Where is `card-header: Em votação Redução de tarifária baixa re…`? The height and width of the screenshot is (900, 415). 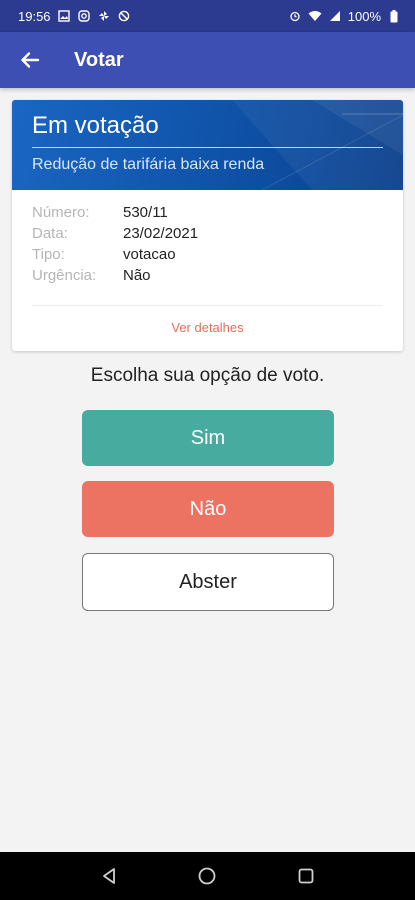 card-header: Em votação Redução de tarifária baixa re… is located at coordinates (207, 145).